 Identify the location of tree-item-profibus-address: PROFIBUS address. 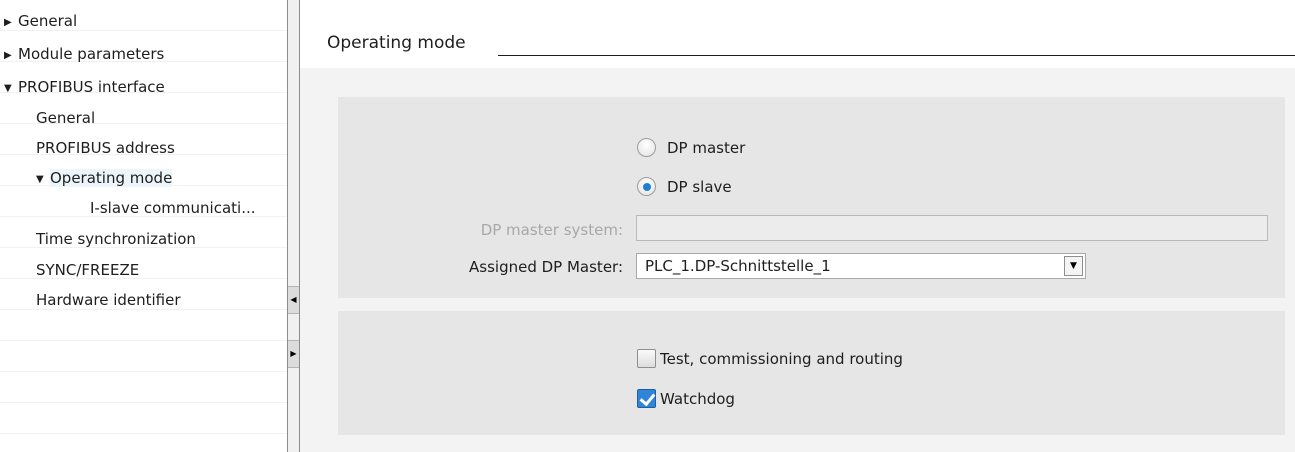
(105, 148).